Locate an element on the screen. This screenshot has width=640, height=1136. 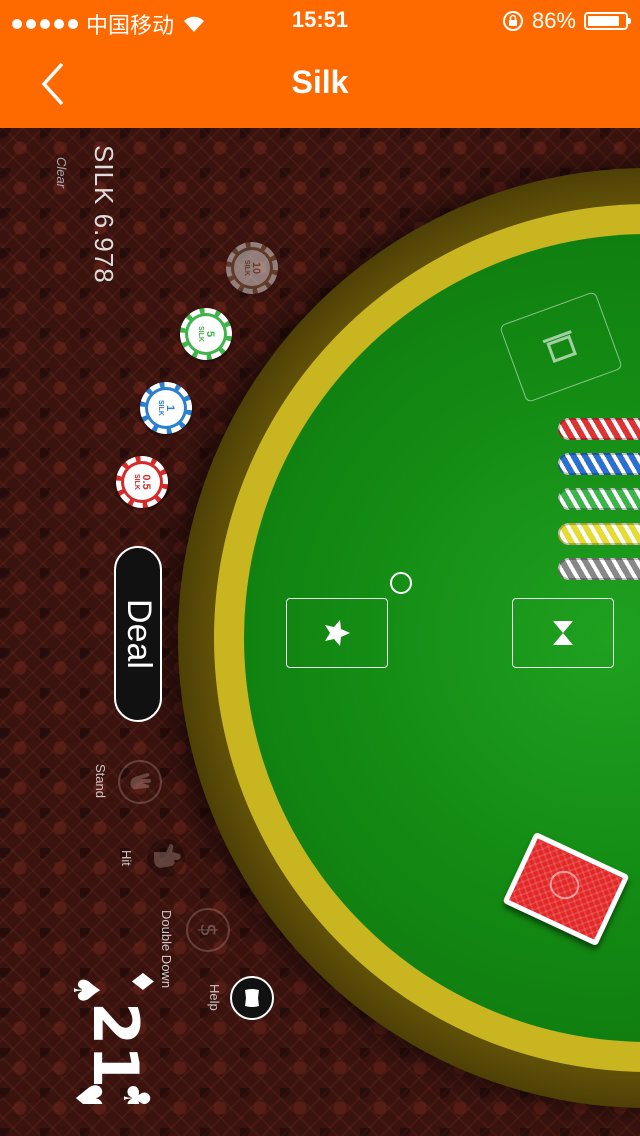
hourglass-icon is located at coordinates (563, 633).